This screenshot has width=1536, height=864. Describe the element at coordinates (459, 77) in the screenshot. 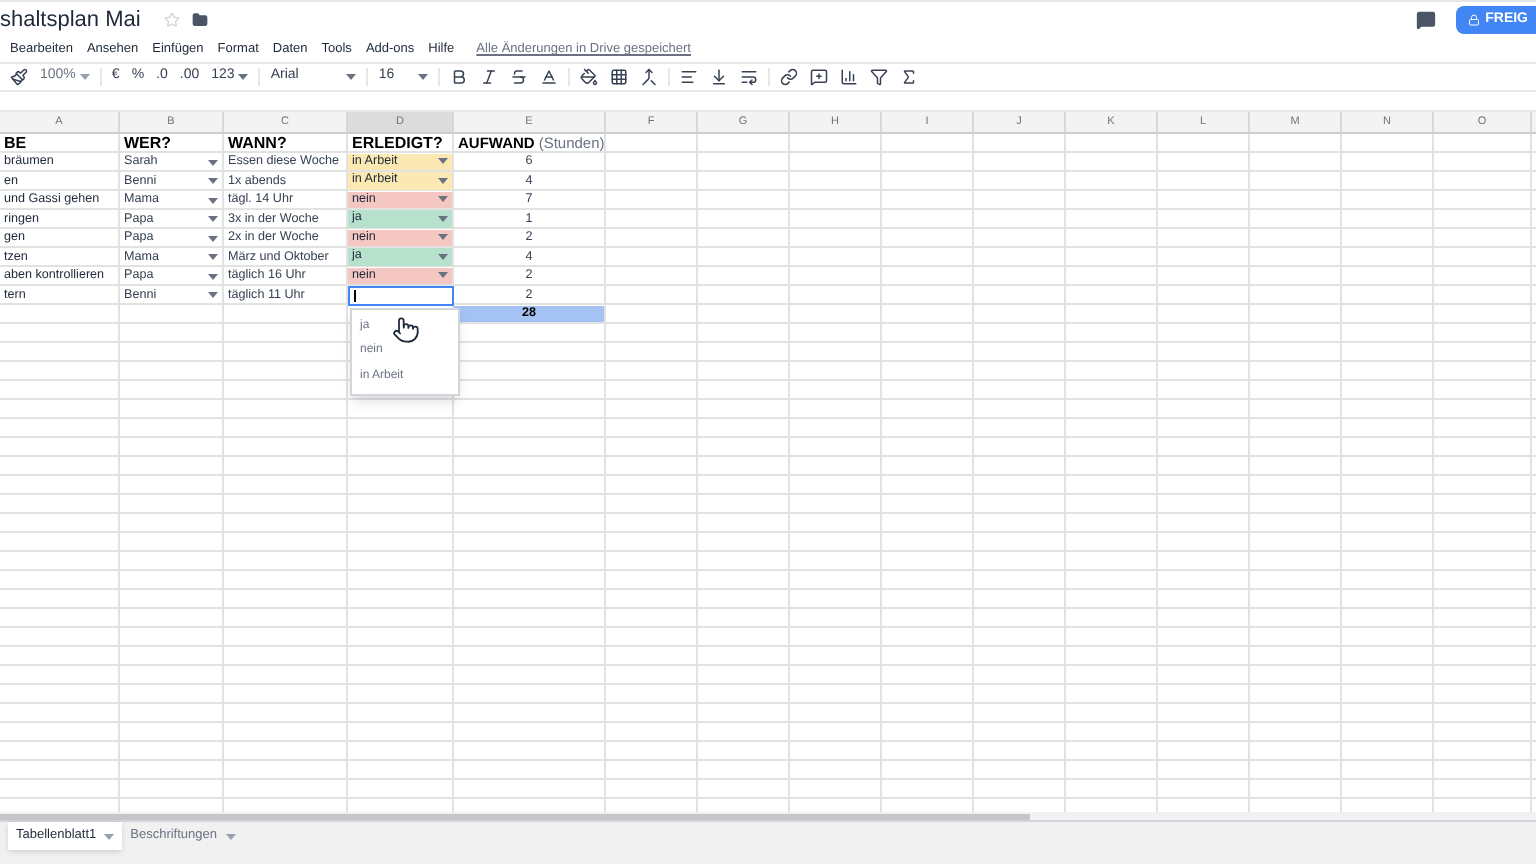

I see `bold-icon` at that location.